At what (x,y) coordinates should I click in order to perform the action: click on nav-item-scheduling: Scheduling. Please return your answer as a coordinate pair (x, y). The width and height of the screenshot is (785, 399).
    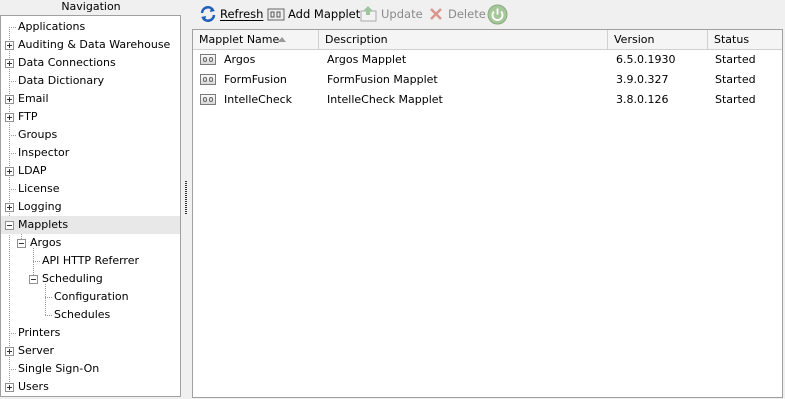
    Looking at the image, I should click on (90, 279).